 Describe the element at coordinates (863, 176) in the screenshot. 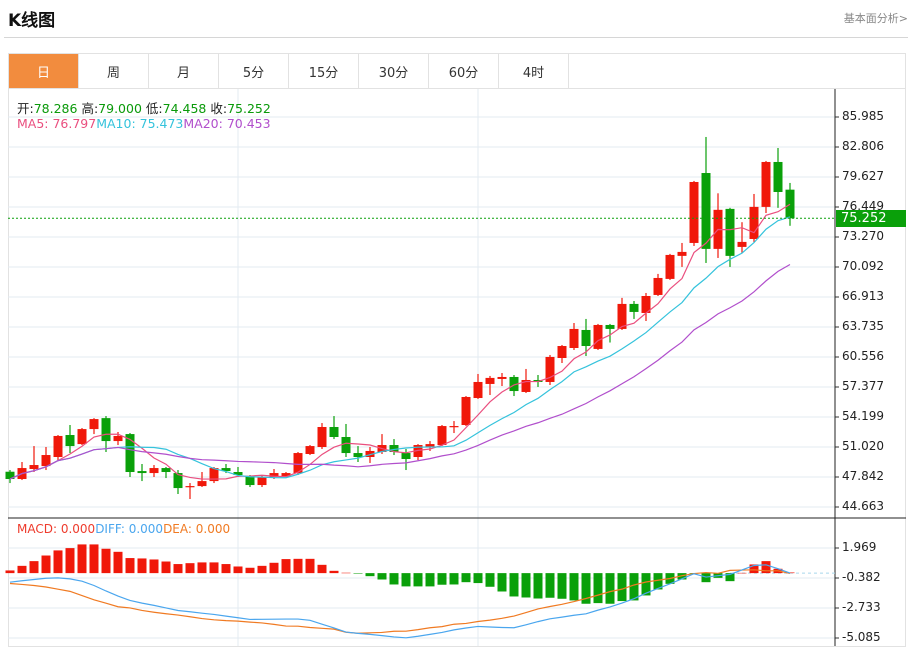

I see `price-tick-label: 79.627` at that location.